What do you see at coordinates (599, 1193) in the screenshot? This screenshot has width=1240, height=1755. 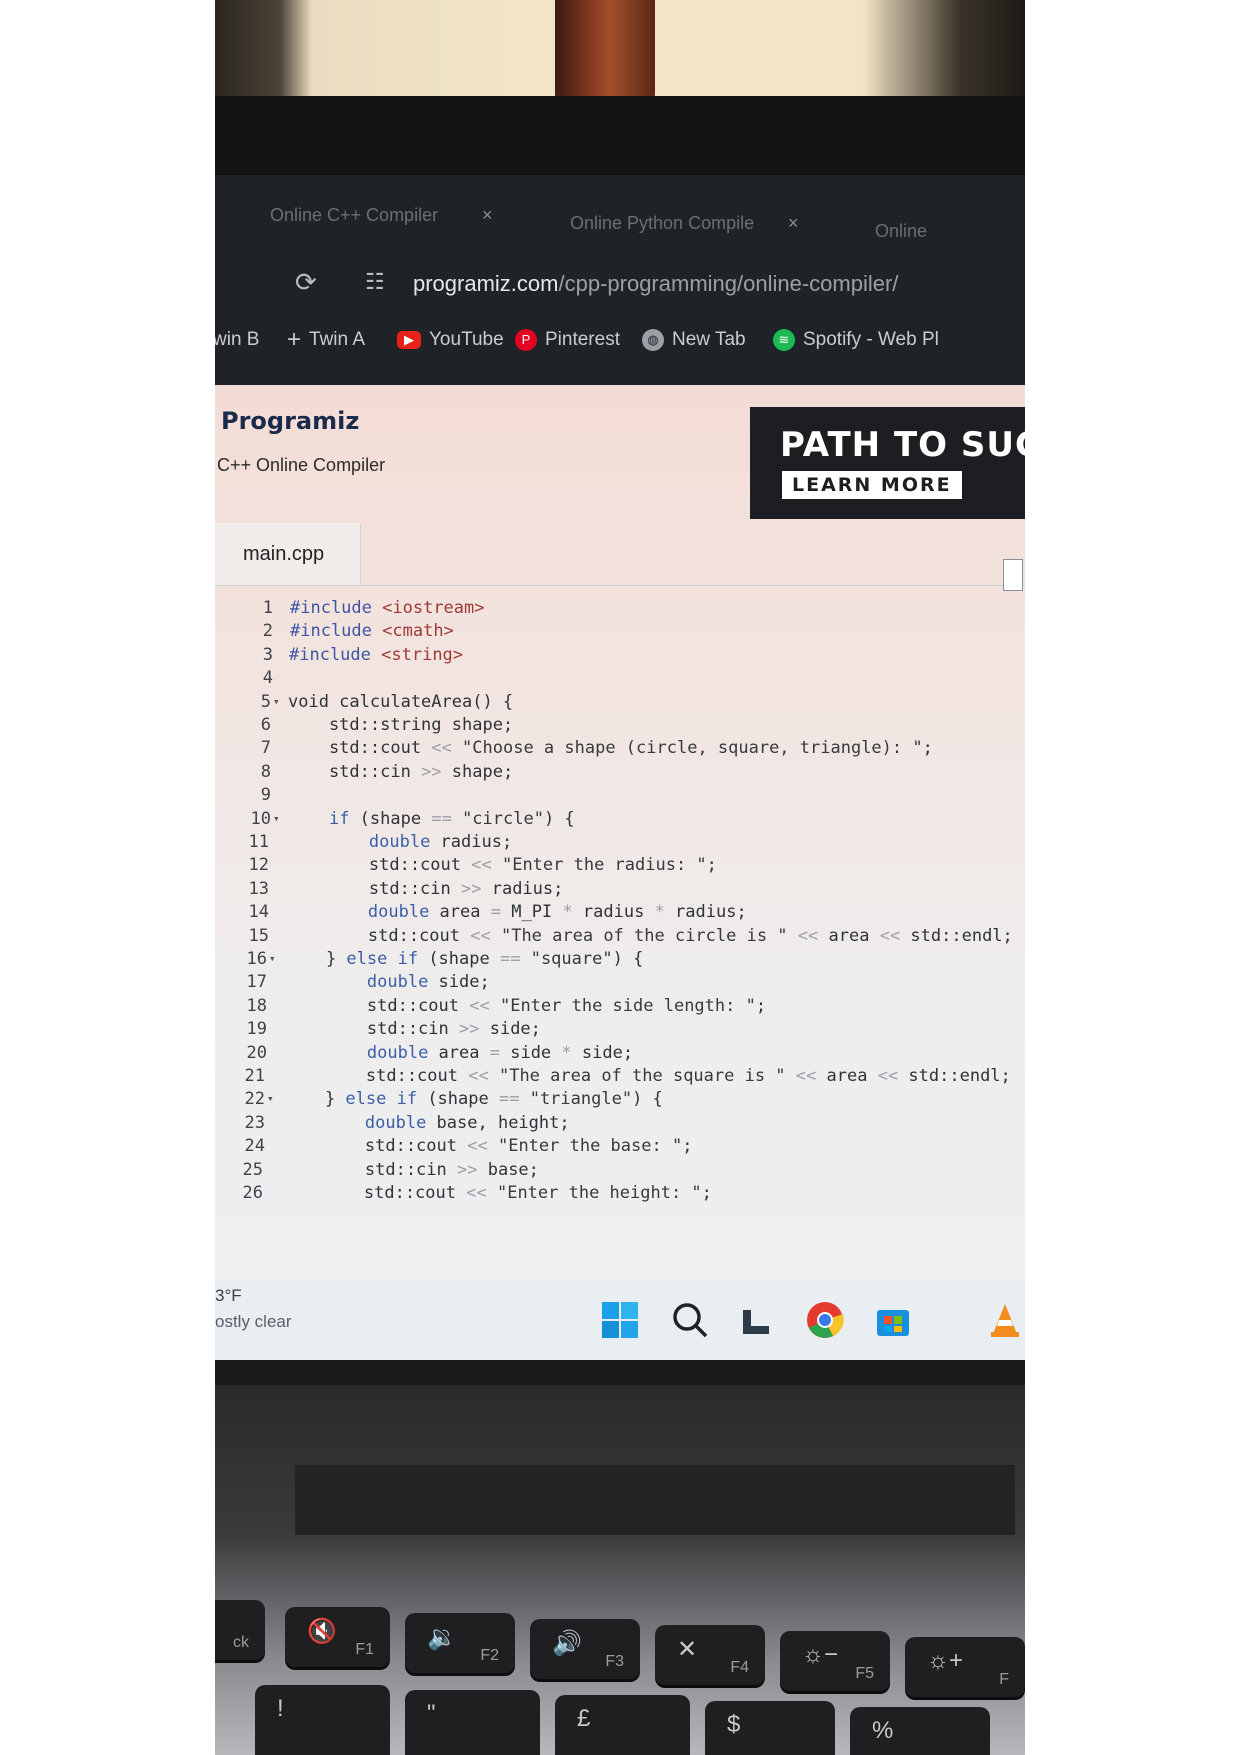 I see `code-string: "Enter the height: "` at bounding box center [599, 1193].